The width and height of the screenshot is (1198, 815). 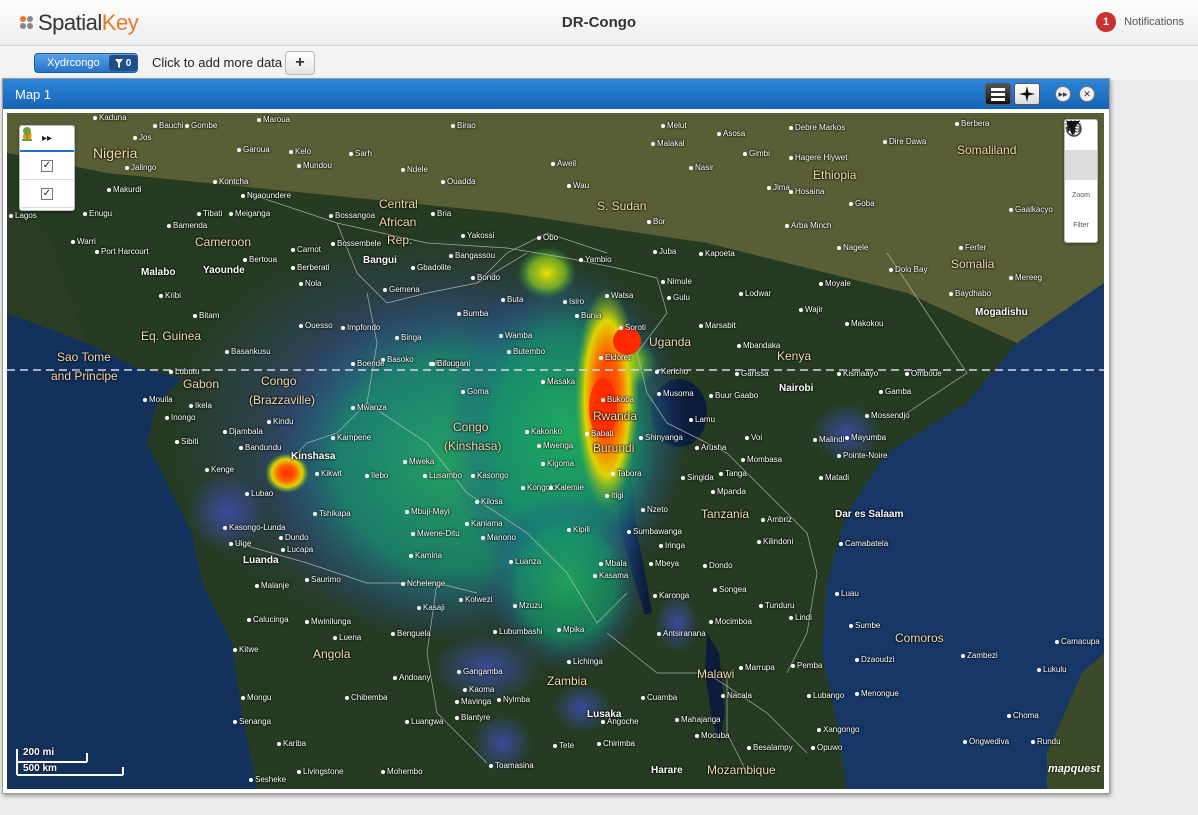 I want to click on city-label: Hosaina, so click(x=810, y=191).